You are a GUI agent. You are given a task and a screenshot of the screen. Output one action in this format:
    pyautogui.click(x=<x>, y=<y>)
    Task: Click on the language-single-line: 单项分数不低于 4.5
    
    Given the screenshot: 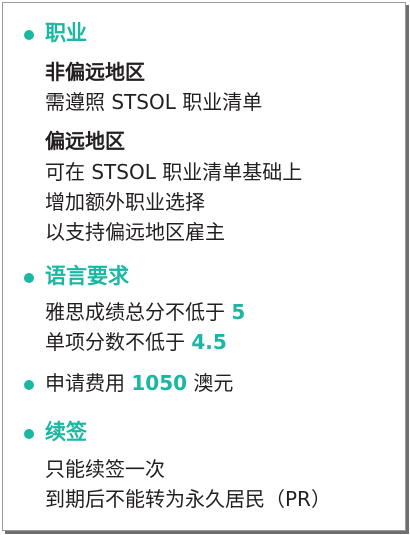 What is the action you would take?
    pyautogui.click(x=136, y=342)
    